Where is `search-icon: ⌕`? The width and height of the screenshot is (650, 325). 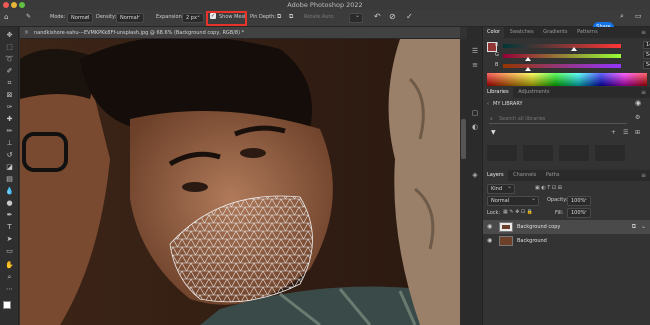 search-icon: ⌕ is located at coordinates (622, 16).